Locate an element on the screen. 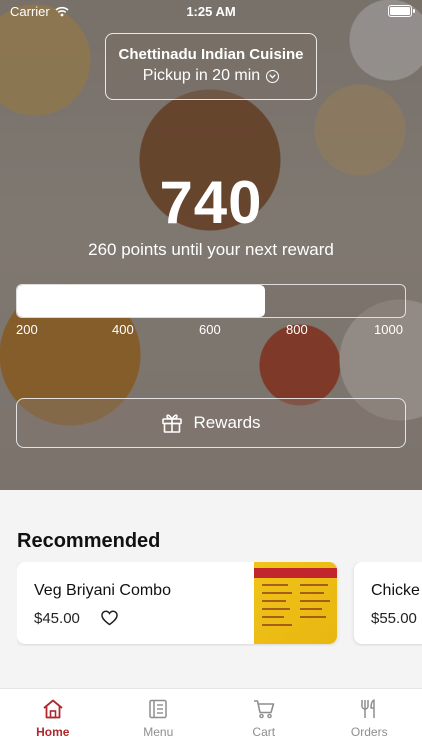 This screenshot has height=750, width=422. tick-label: 400 is located at coordinates (123, 329).